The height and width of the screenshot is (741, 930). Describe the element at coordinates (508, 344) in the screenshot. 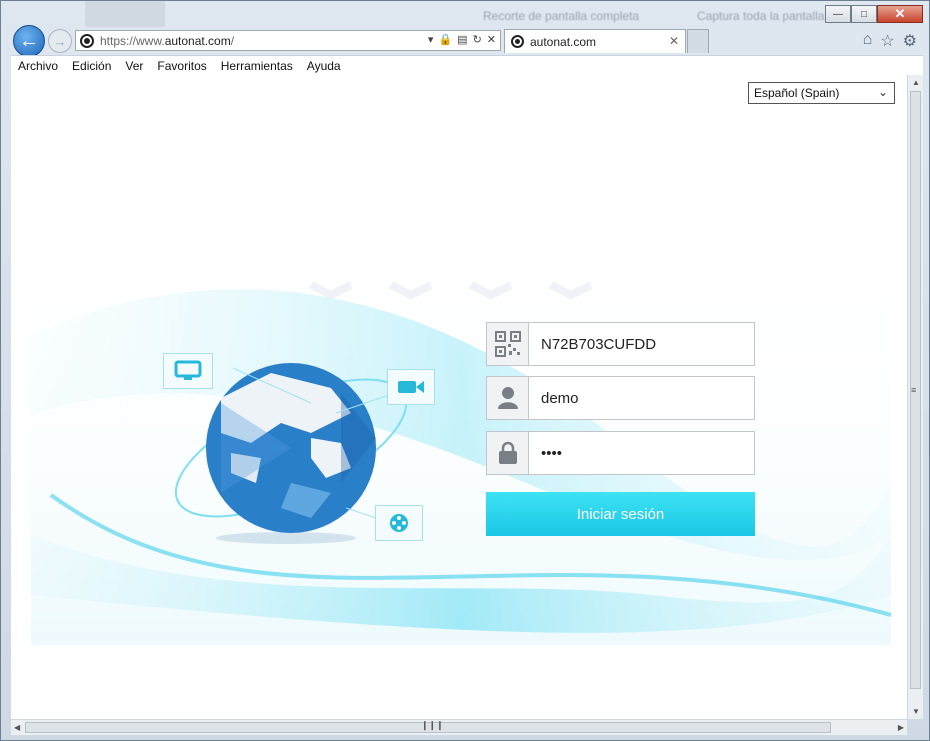

I see `qr-code-icon` at that location.